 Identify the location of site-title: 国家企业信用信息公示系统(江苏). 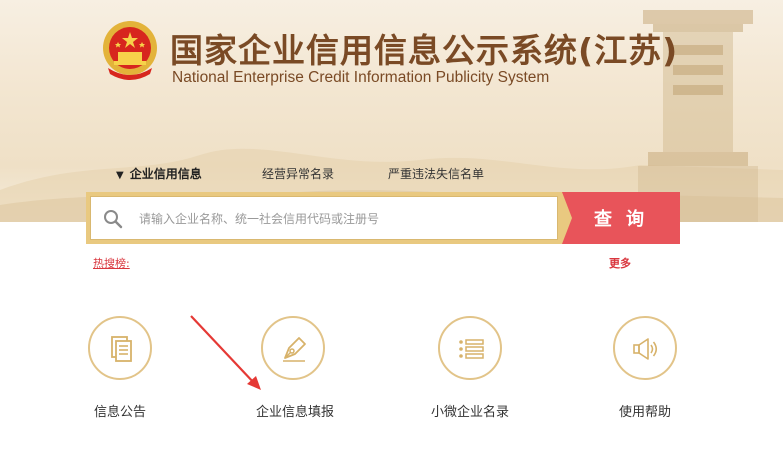
(424, 50).